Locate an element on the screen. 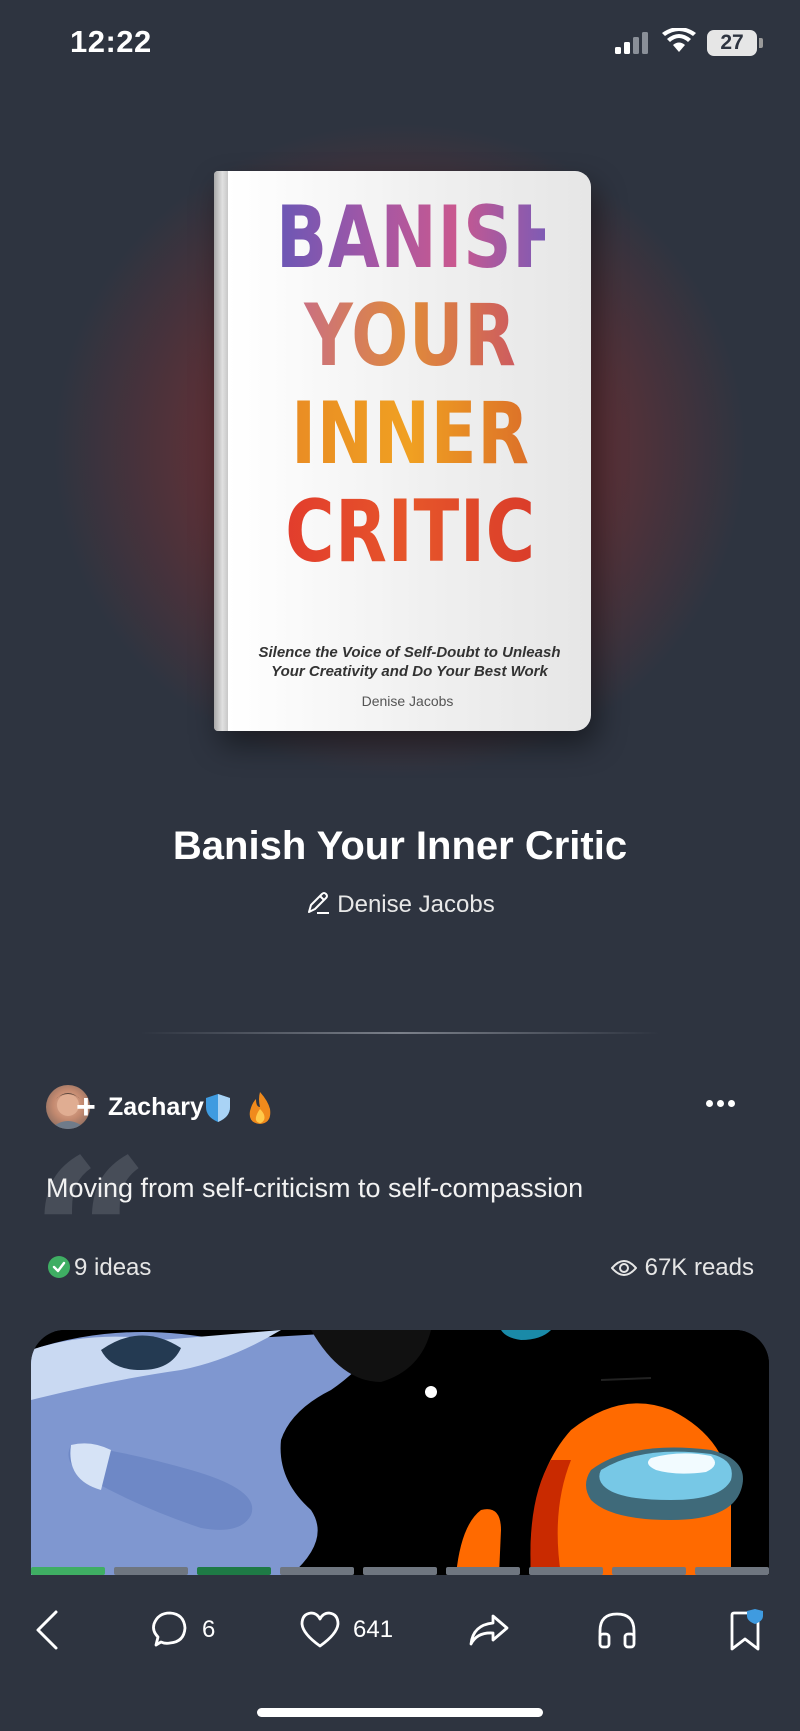 This screenshot has height=1731, width=800. idea-progress-bar is located at coordinates (400, 1571).